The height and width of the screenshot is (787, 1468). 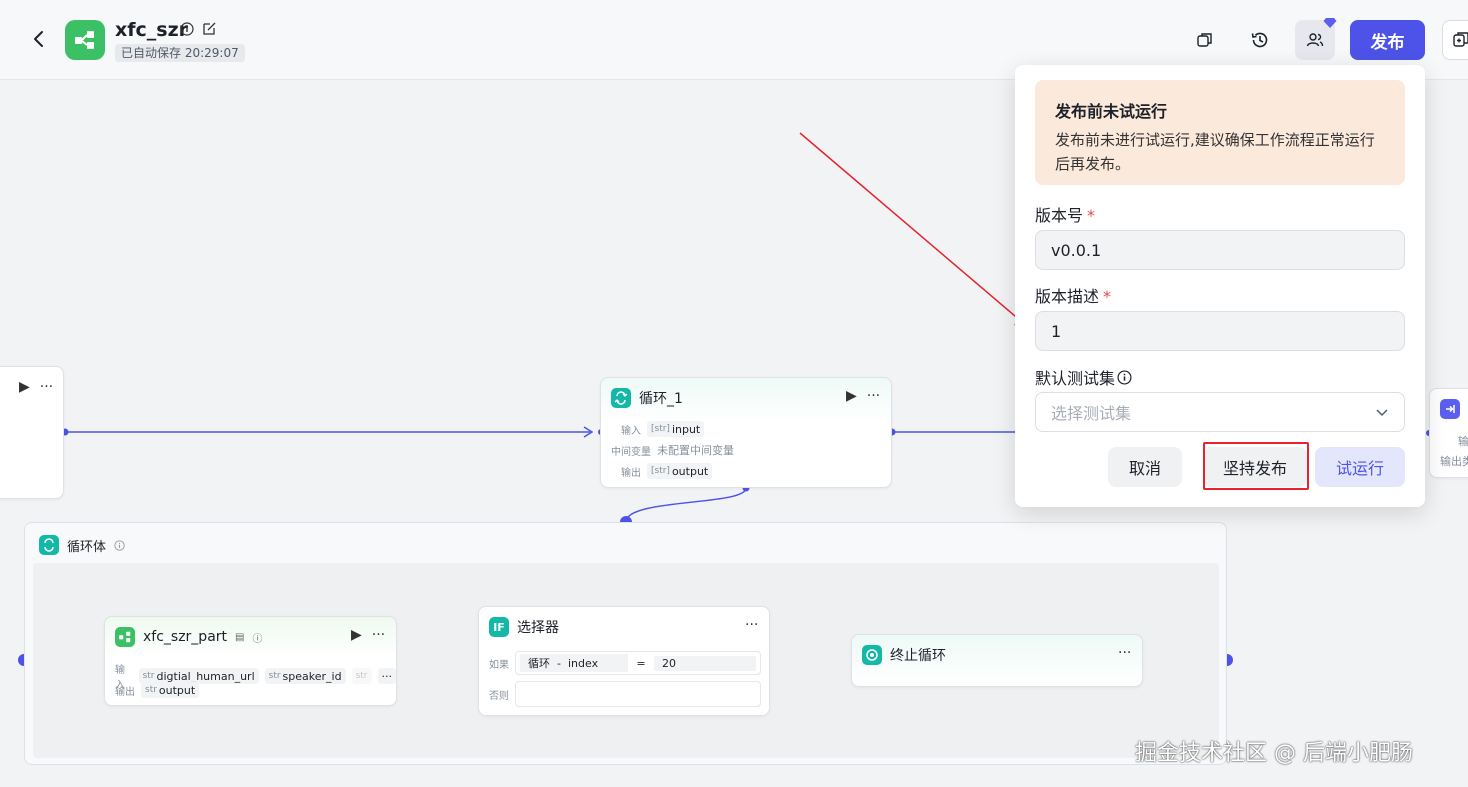 I want to click on watermark: 掘金技术社区 @ 后端小肥肠, so click(x=1274, y=753).